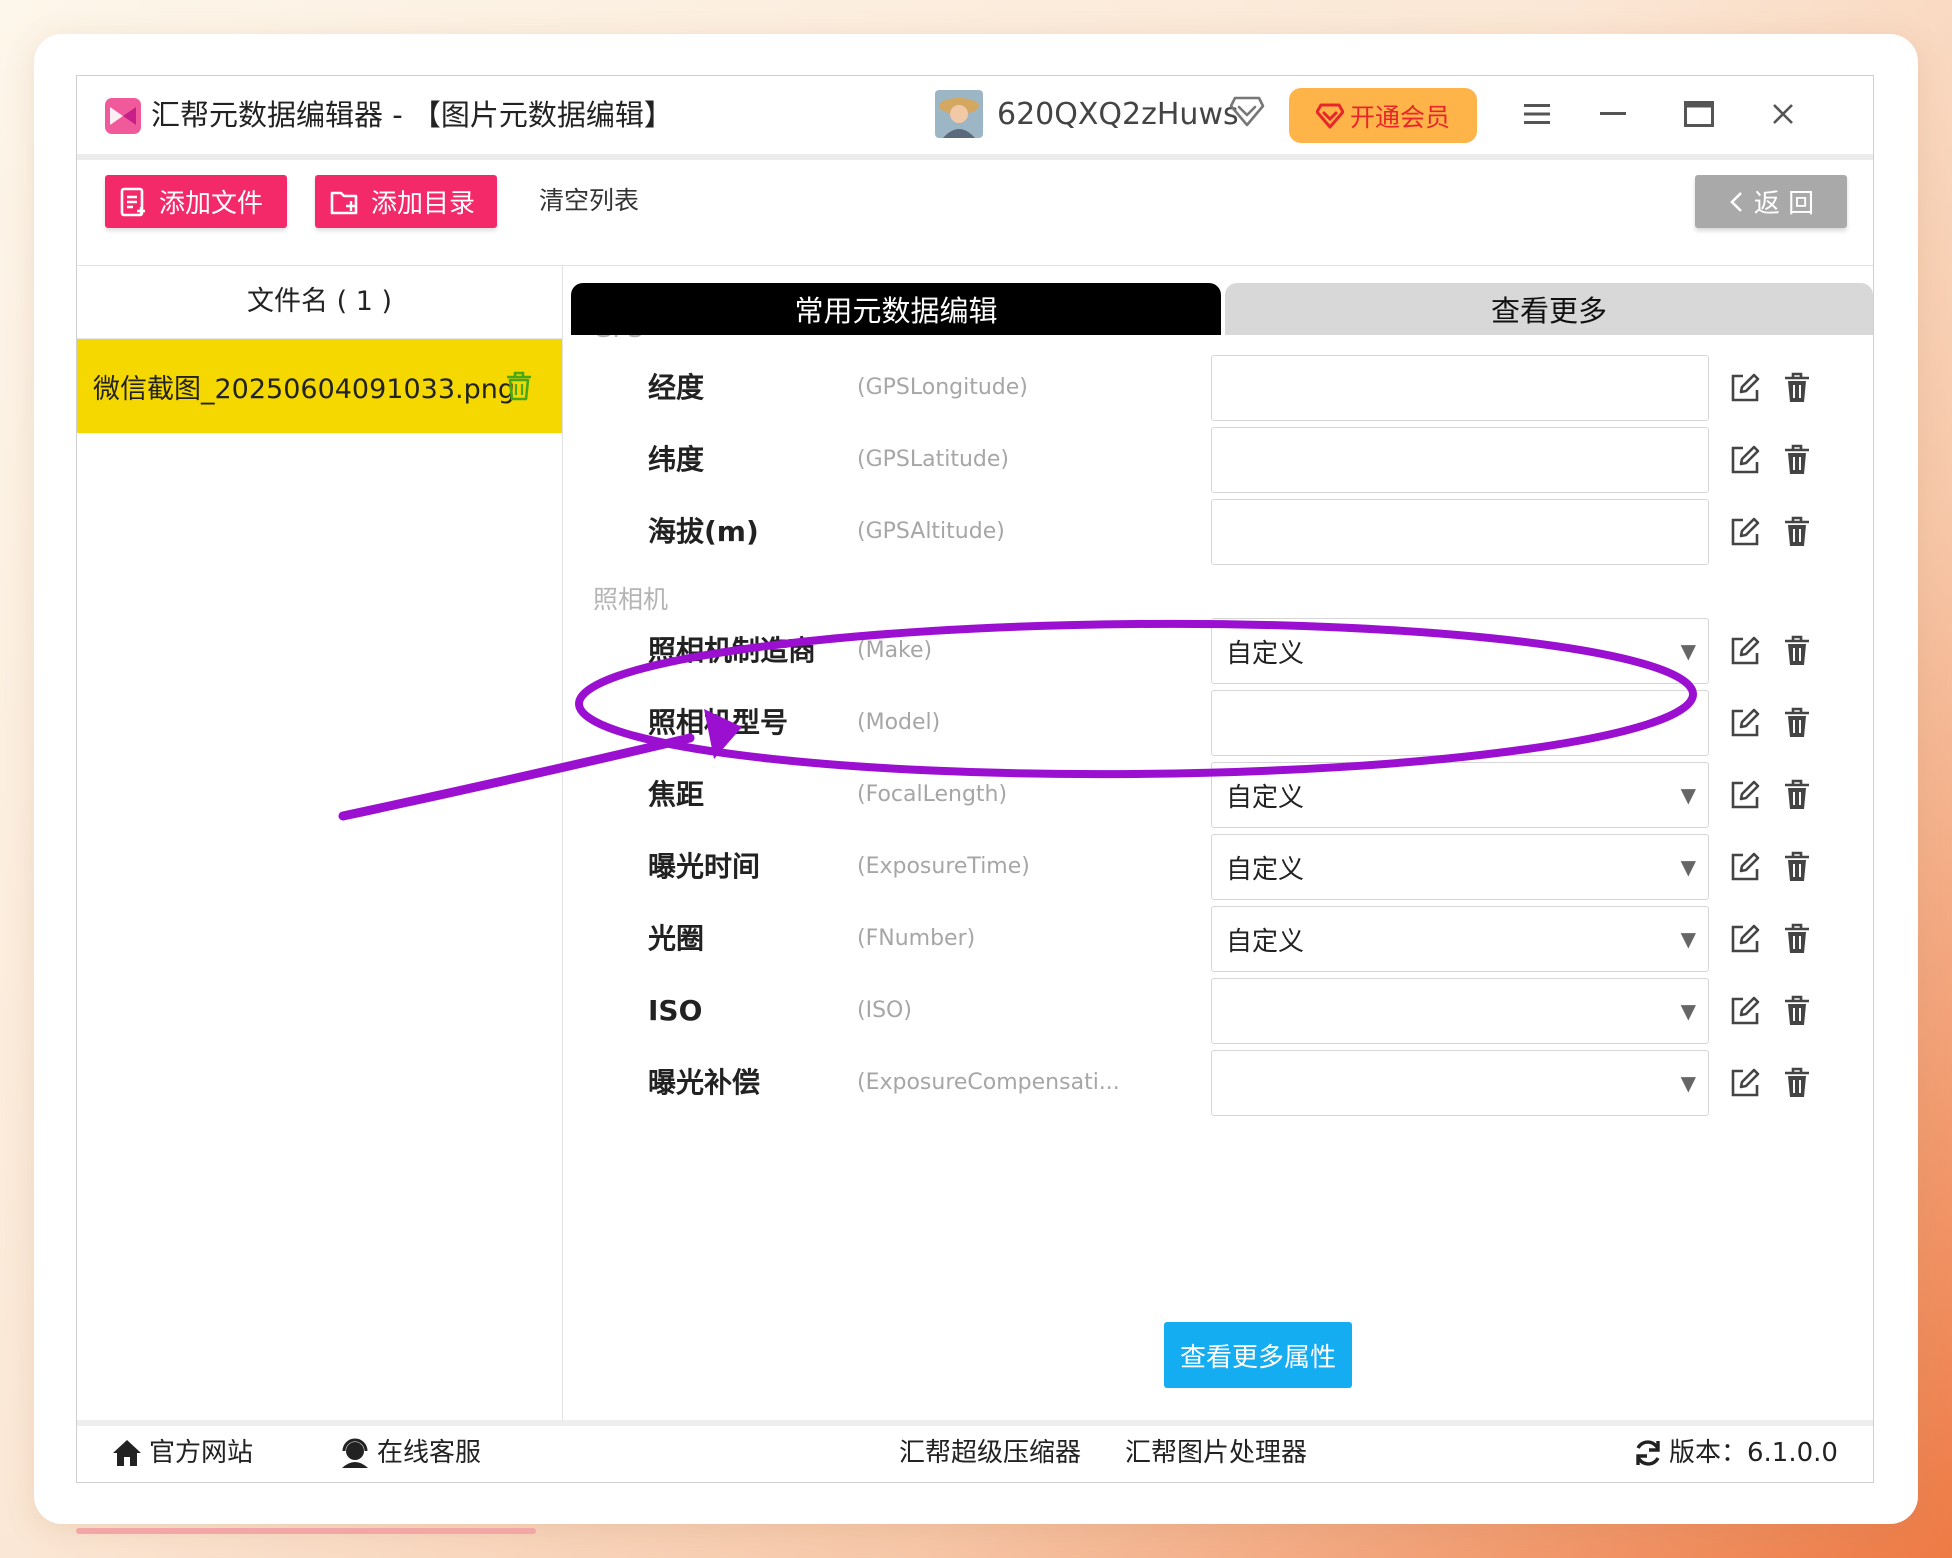 The image size is (1952, 1558). Describe the element at coordinates (1784, 204) in the screenshot. I see `back-label: 返 回` at that location.